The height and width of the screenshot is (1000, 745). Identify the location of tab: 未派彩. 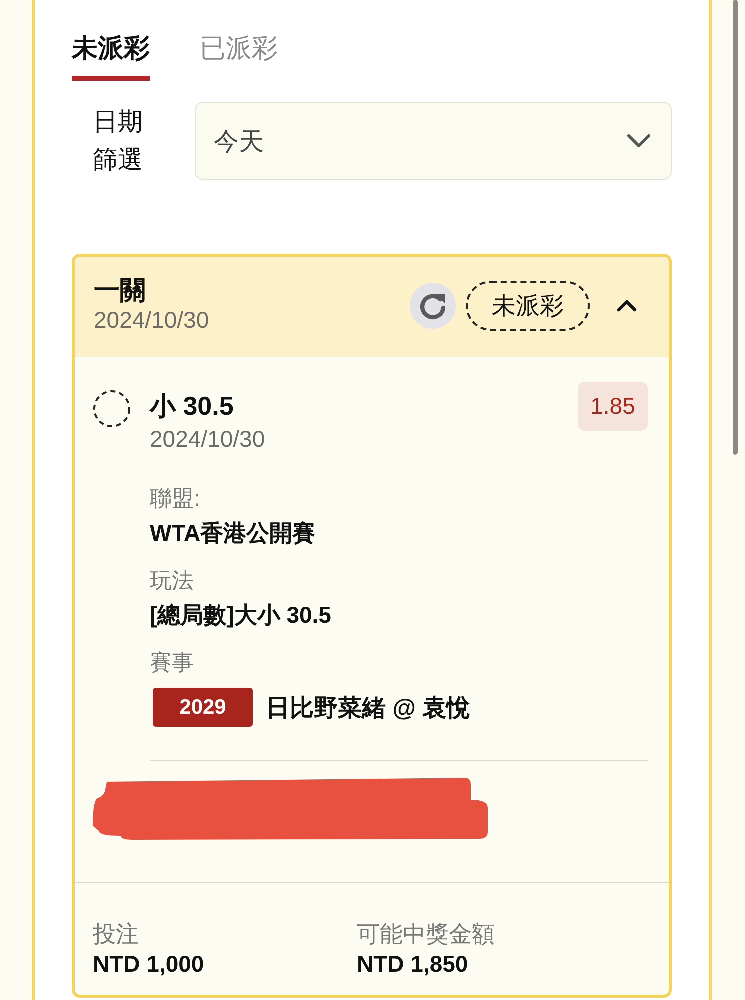
(111, 40).